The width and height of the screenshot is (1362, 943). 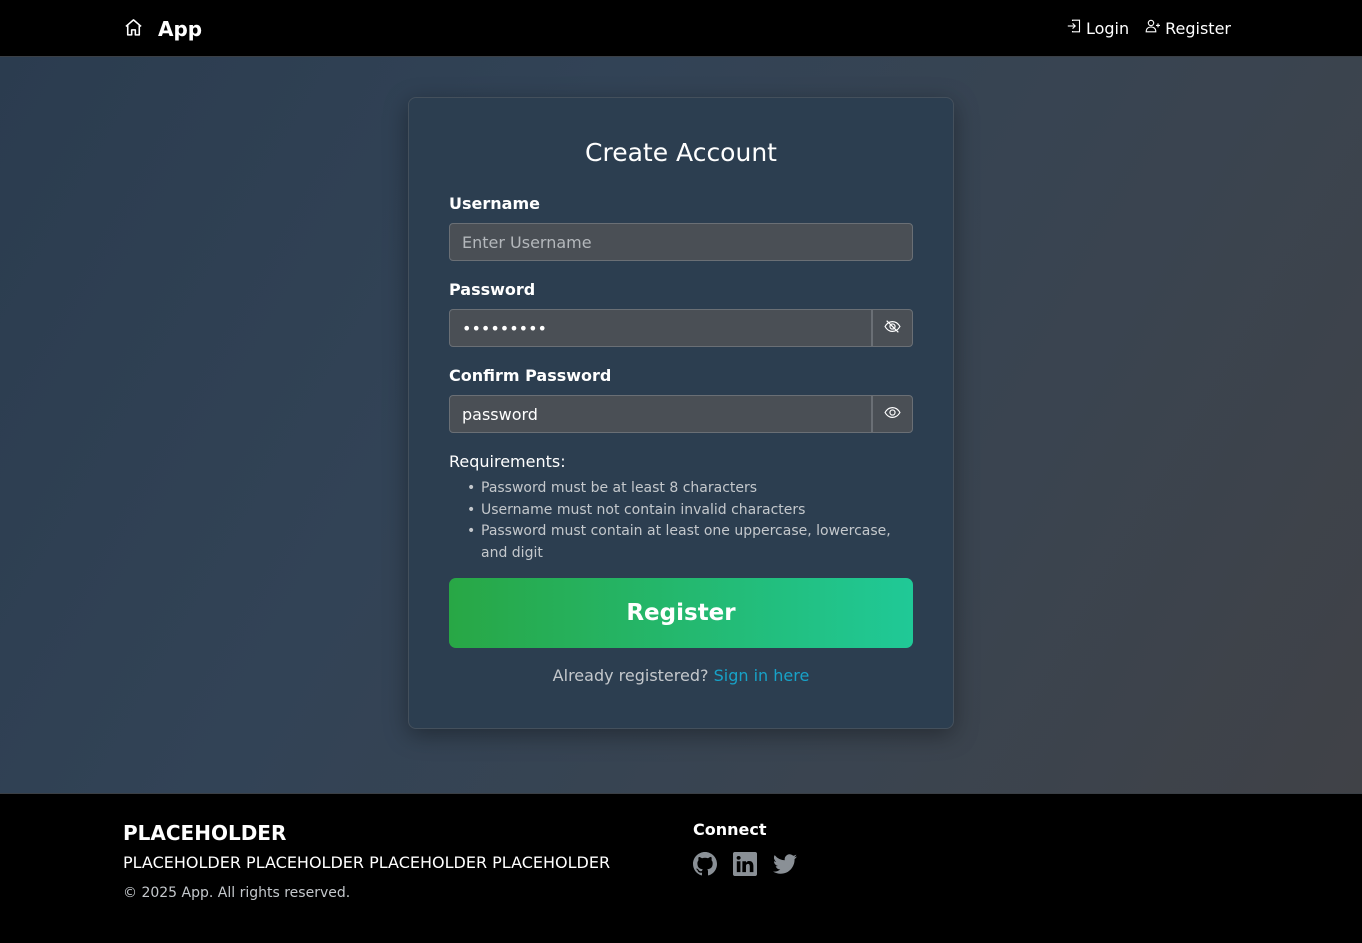 I want to click on password-label: Password, so click(x=492, y=289).